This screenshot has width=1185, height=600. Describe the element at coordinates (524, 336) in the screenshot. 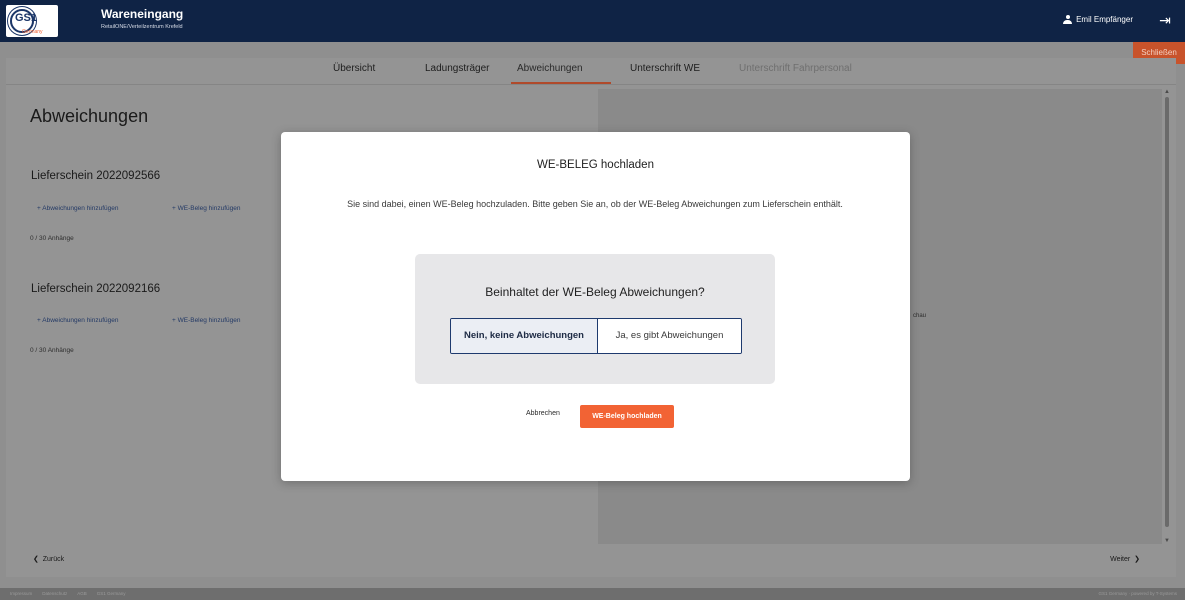

I see `option-no-deviations: Nein, keine Abweichungen` at that location.